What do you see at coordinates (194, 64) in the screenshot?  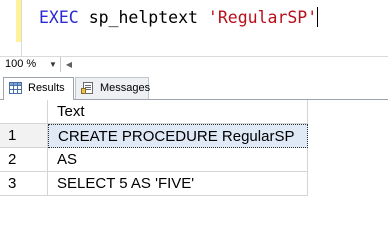 I see `editor-zoom-strip: 100 % ▼ ◀` at bounding box center [194, 64].